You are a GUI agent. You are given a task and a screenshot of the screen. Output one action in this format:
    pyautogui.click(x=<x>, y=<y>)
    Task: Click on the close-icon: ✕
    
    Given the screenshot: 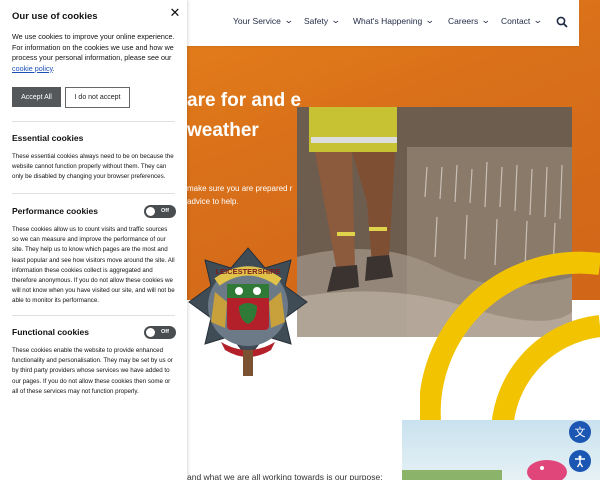 What is the action you would take?
    pyautogui.click(x=175, y=13)
    